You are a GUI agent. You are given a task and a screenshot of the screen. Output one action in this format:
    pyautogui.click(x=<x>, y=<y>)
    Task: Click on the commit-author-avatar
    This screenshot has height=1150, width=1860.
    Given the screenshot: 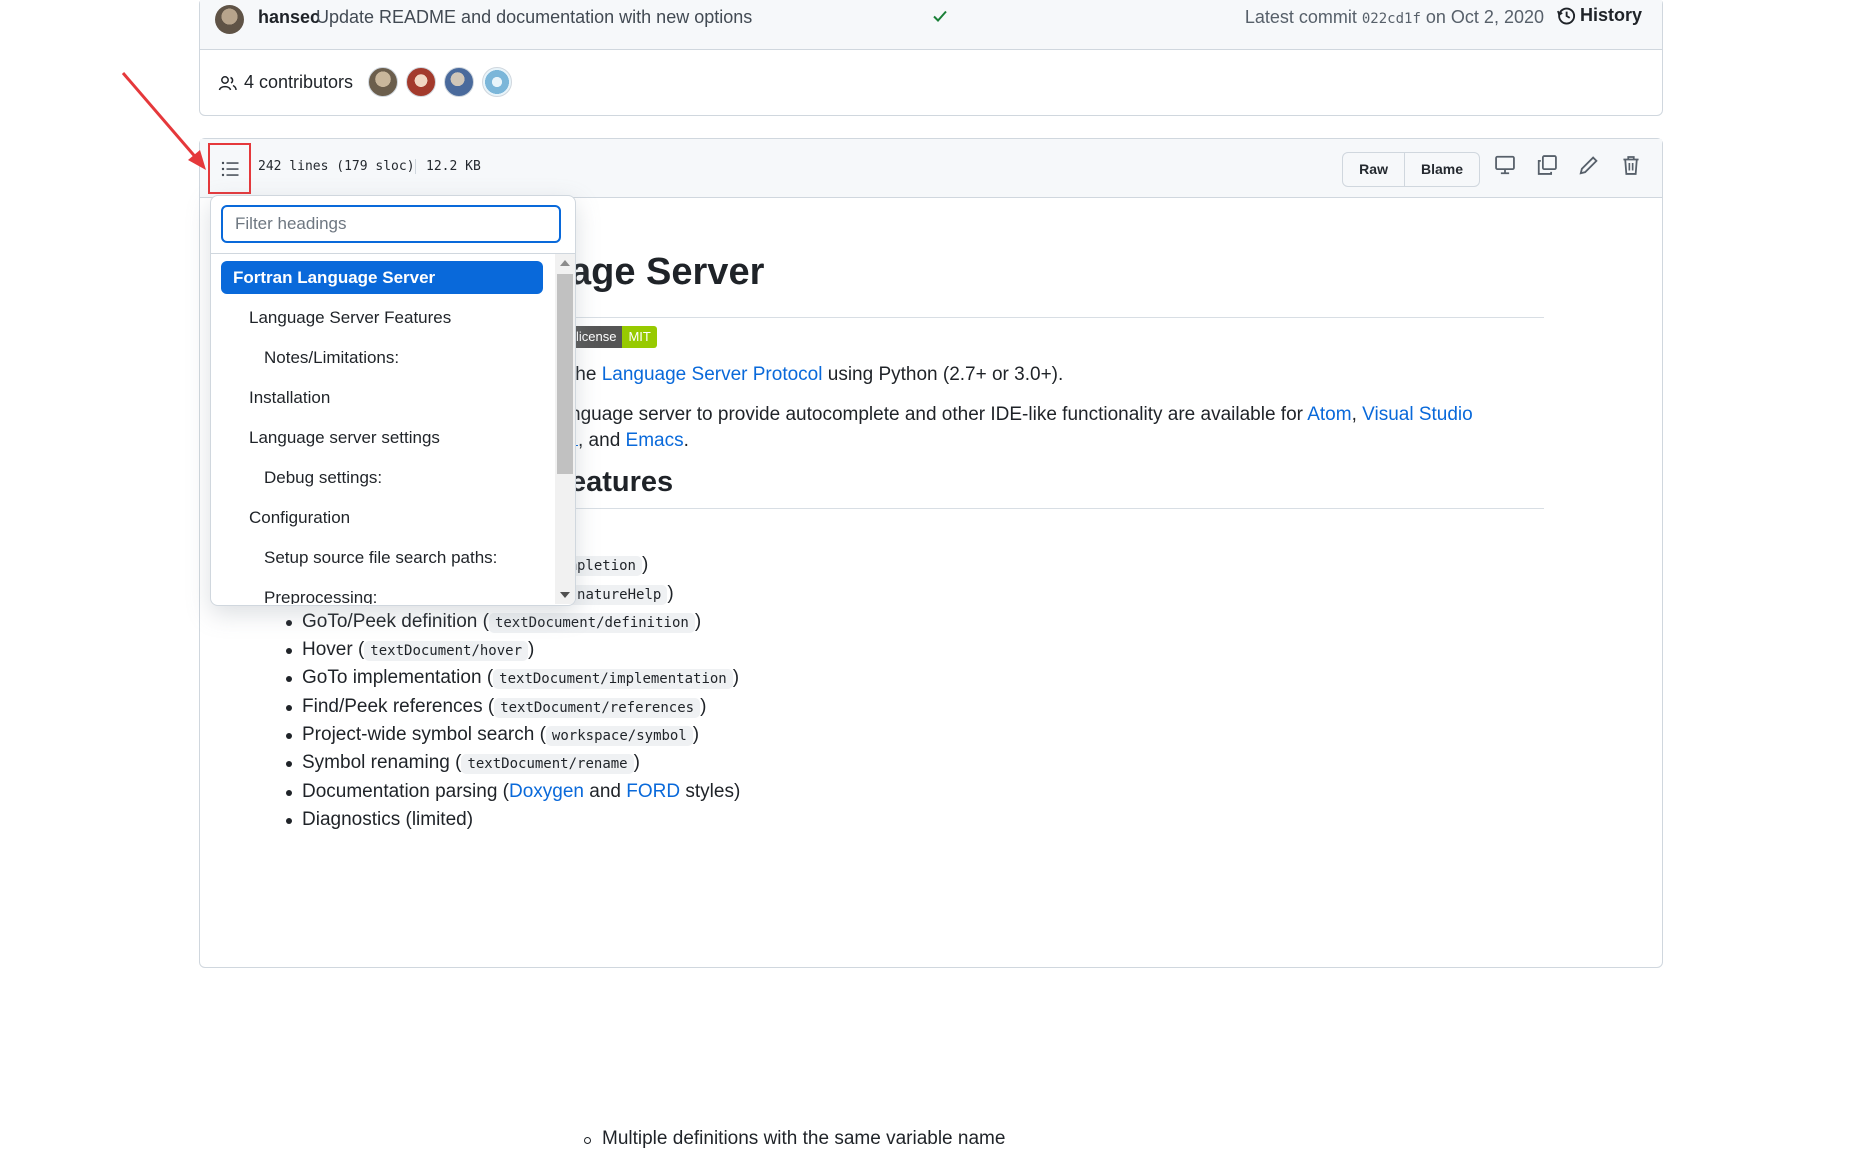 What is the action you would take?
    pyautogui.click(x=229, y=19)
    